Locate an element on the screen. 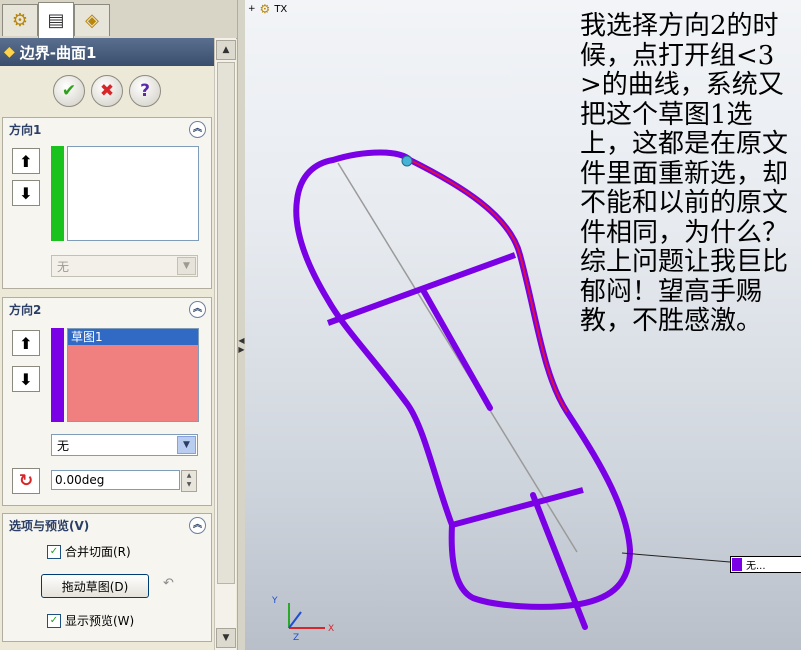 This screenshot has width=801, height=650. triad-y-label: Y is located at coordinates (274, 601).